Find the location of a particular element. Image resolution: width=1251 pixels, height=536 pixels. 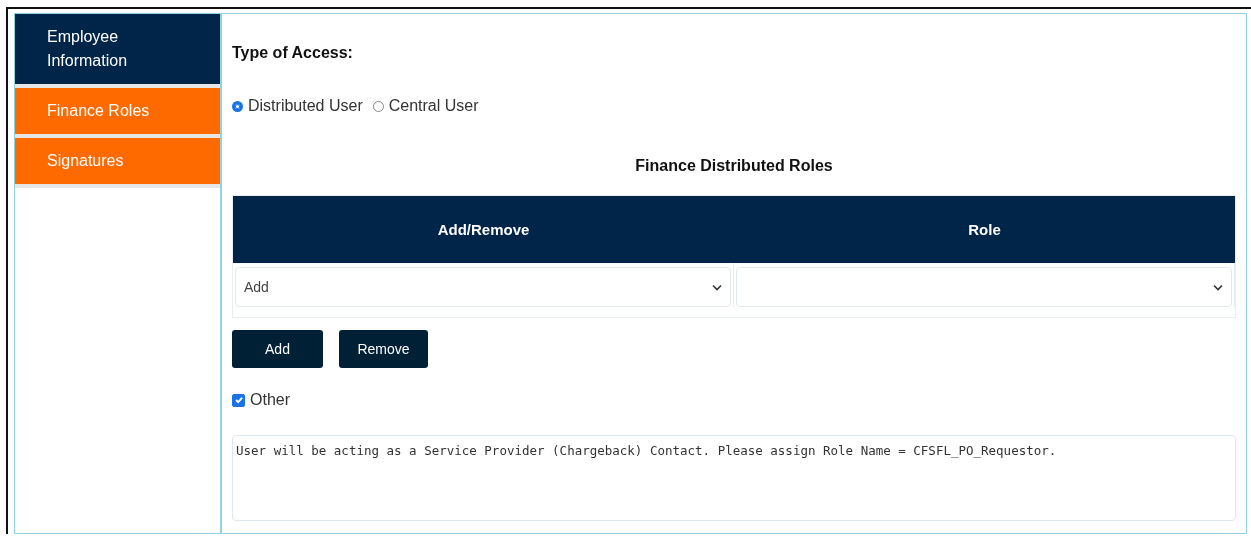

radio-option: Distributed User is located at coordinates (297, 106).